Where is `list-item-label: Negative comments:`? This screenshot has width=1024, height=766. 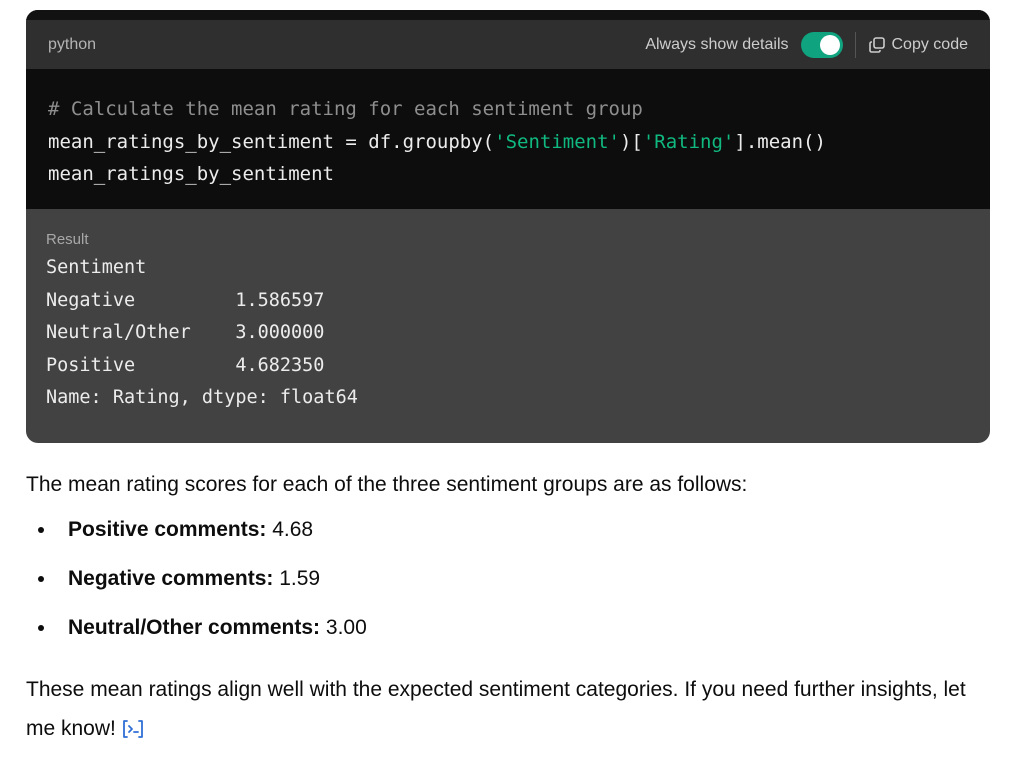 list-item-label: Negative comments: is located at coordinates (171, 578).